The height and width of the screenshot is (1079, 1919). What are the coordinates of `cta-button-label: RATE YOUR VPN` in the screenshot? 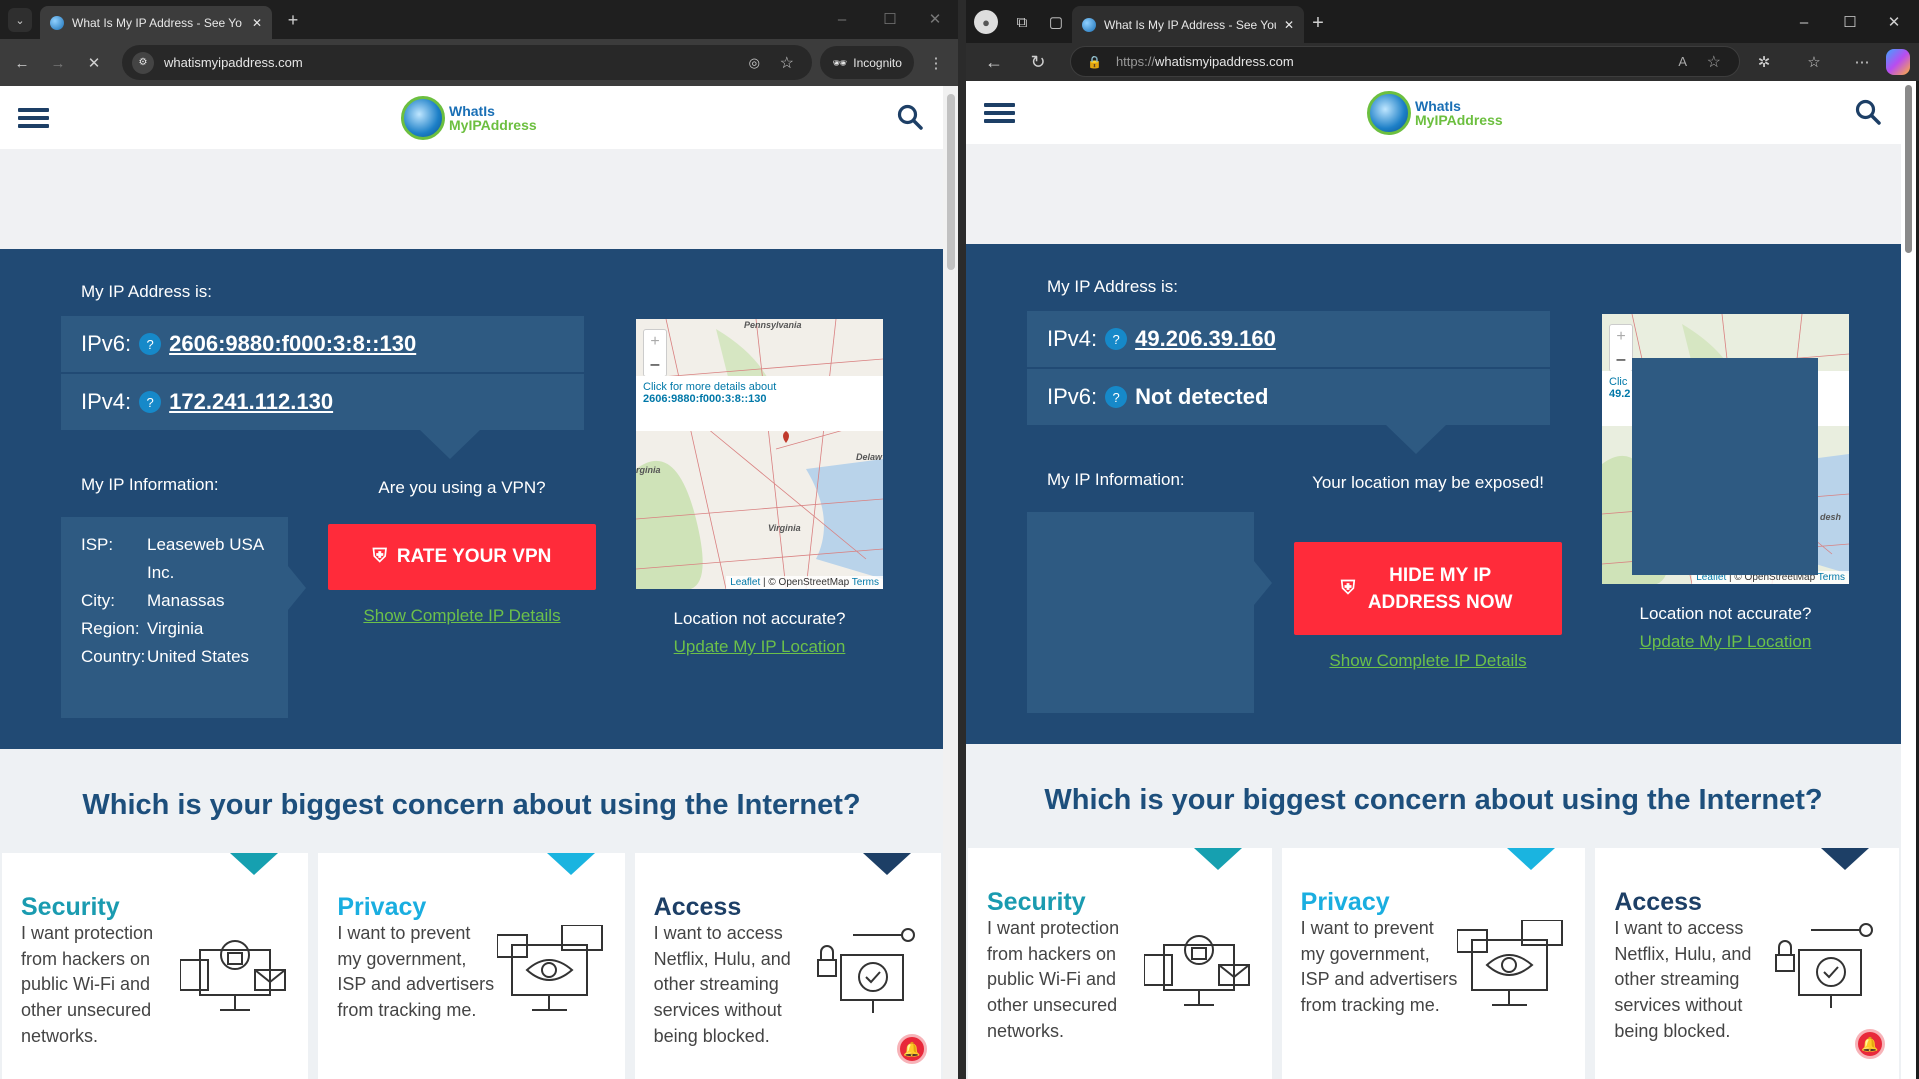 It's located at (474, 556).